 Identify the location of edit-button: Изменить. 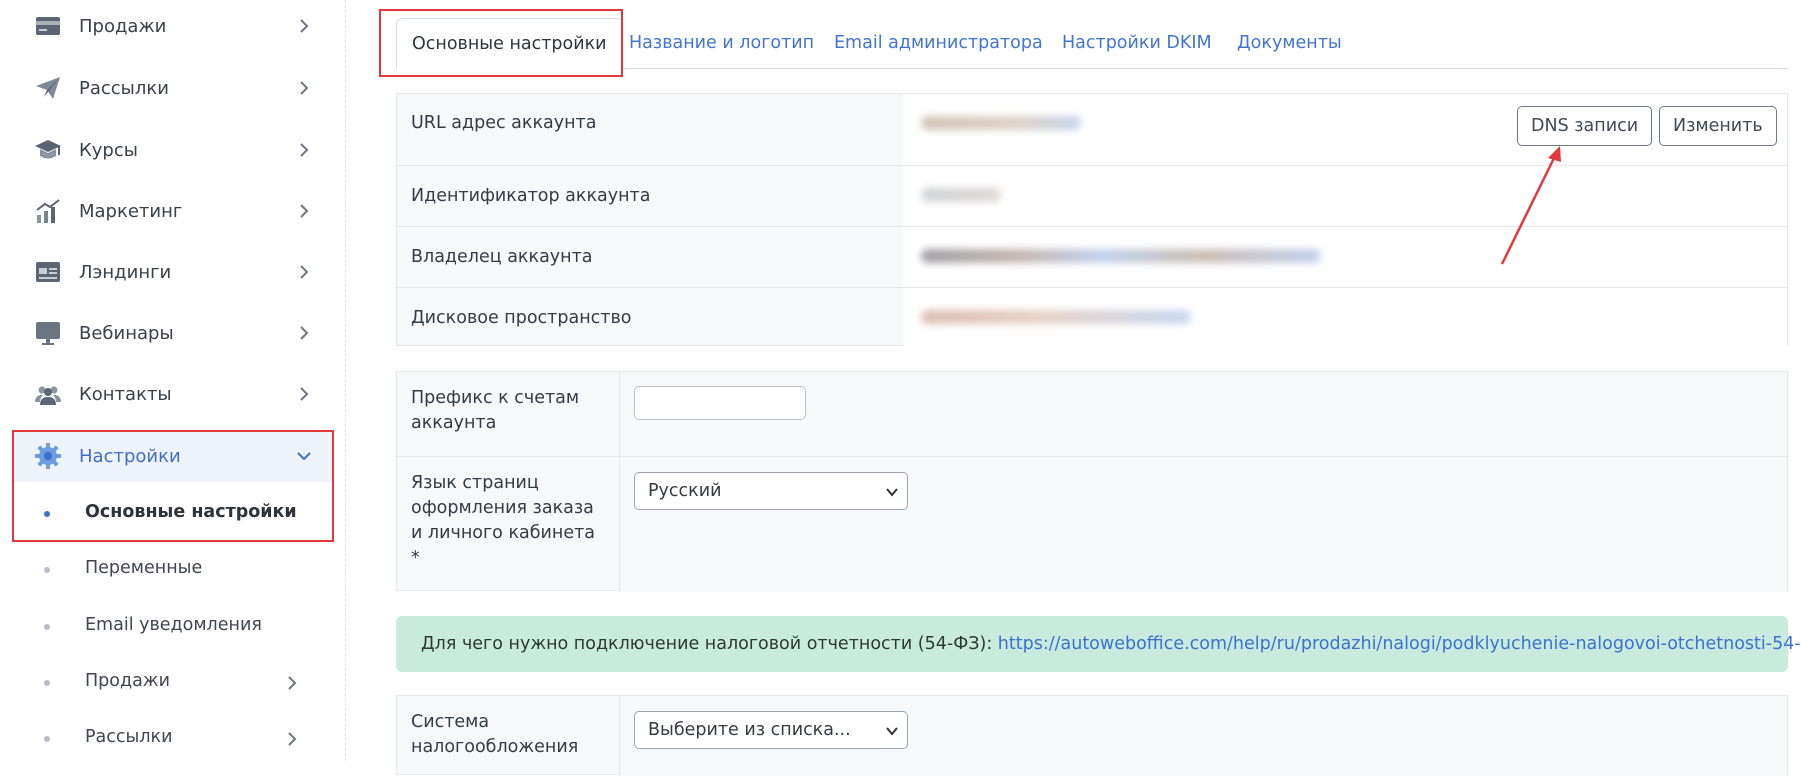
(1718, 126).